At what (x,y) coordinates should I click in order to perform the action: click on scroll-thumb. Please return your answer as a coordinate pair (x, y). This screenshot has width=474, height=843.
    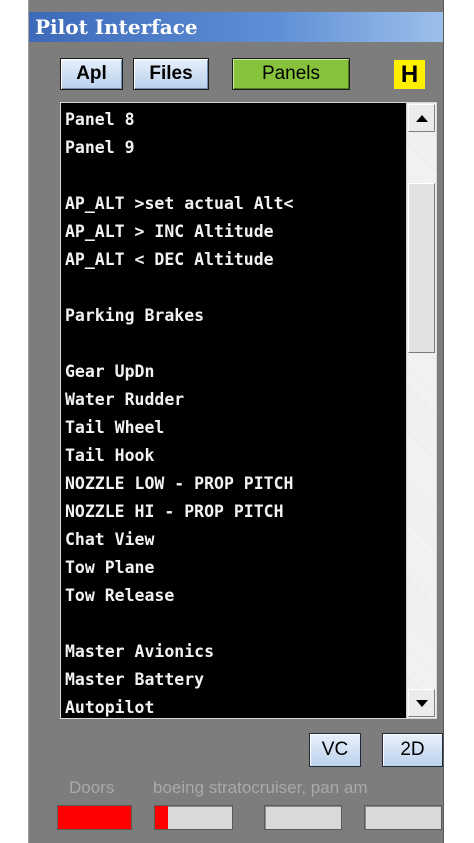
    Looking at the image, I should click on (421, 268).